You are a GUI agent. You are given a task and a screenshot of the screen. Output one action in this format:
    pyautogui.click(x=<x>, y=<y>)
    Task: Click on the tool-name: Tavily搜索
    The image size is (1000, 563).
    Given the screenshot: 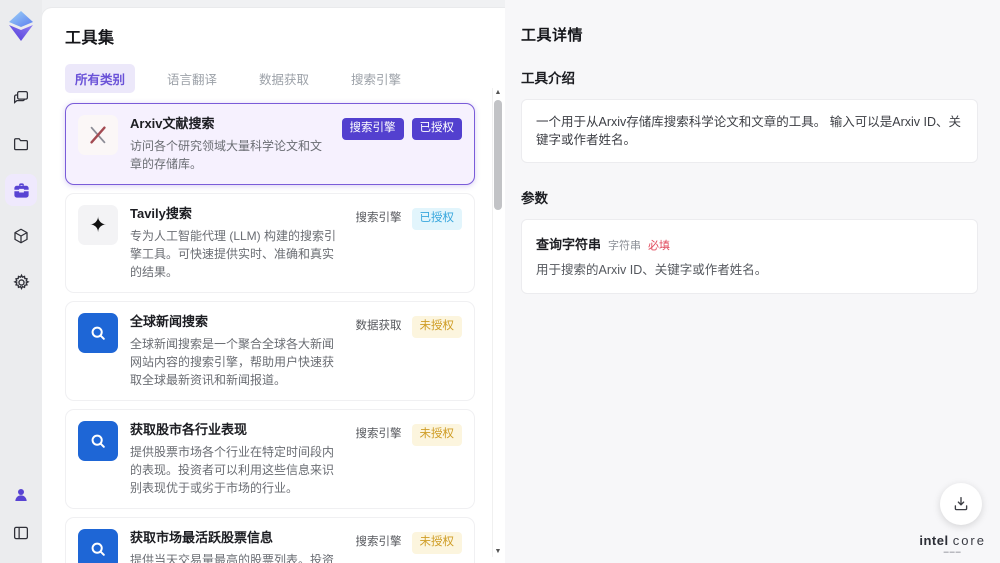 What is the action you would take?
    pyautogui.click(x=161, y=213)
    